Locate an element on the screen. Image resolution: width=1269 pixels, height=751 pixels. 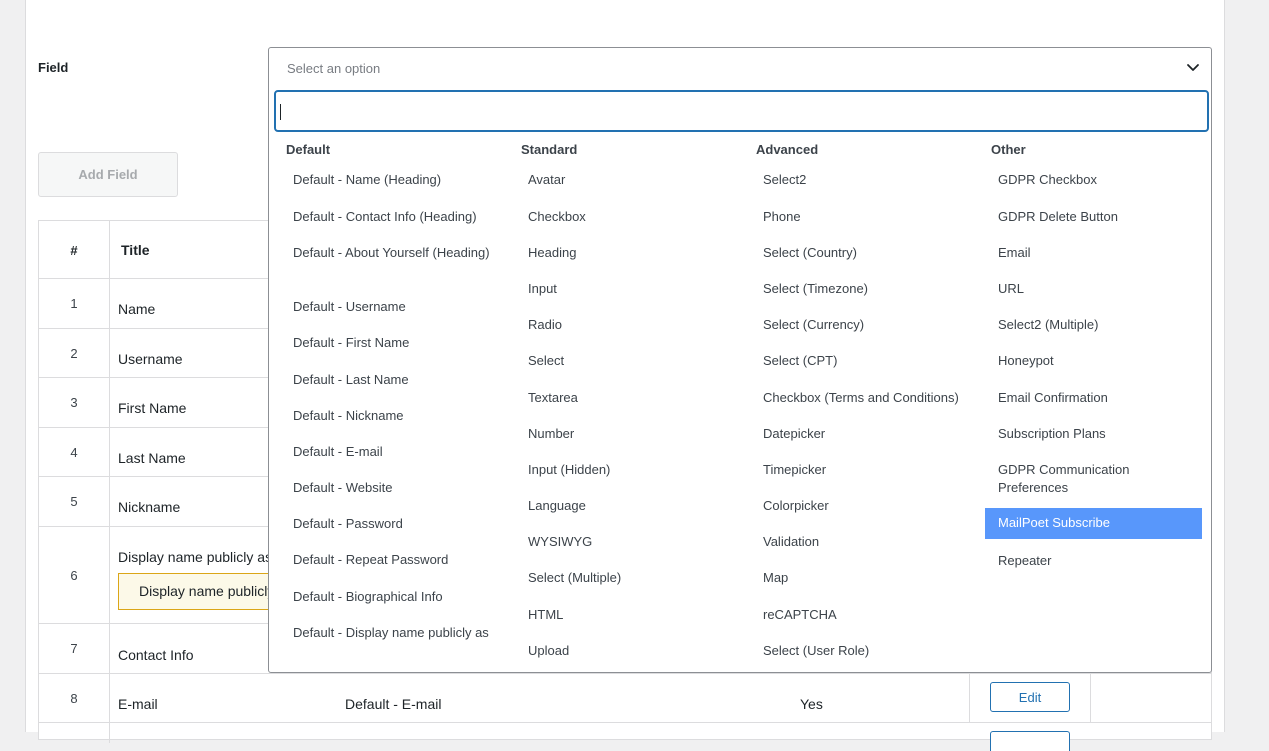
table-row: 8 E-mail Default - E-mail Yes Edit is located at coordinates (625, 698).